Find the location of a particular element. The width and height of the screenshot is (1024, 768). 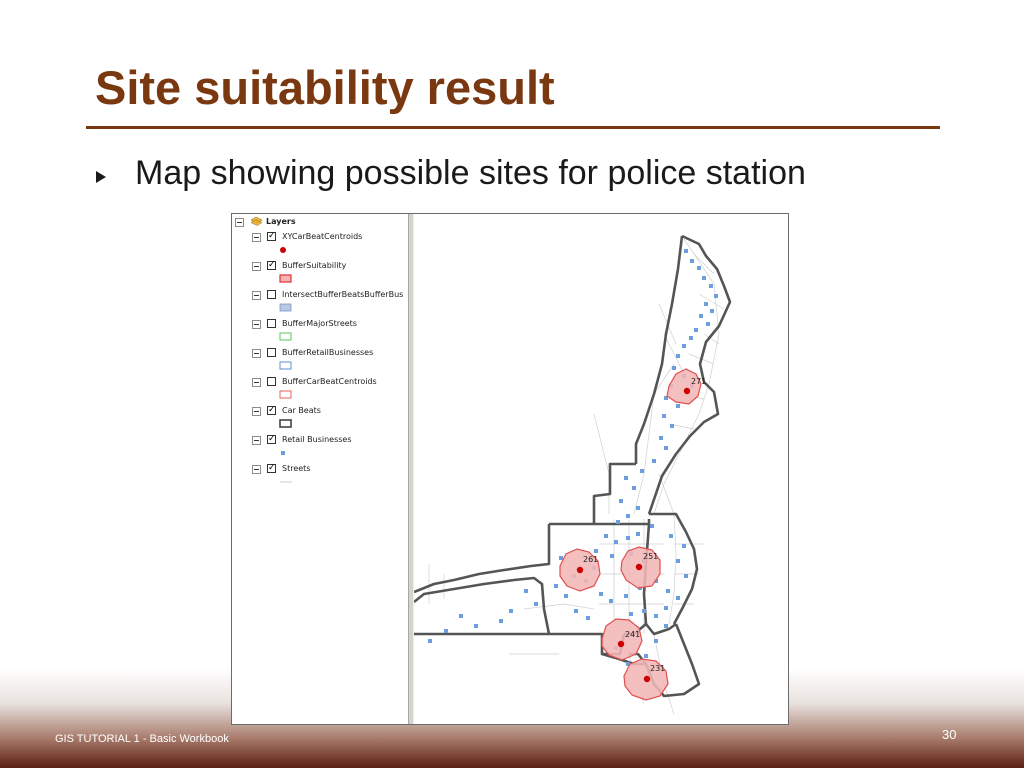

grey-line-symbol-icon is located at coordinates (286, 482).